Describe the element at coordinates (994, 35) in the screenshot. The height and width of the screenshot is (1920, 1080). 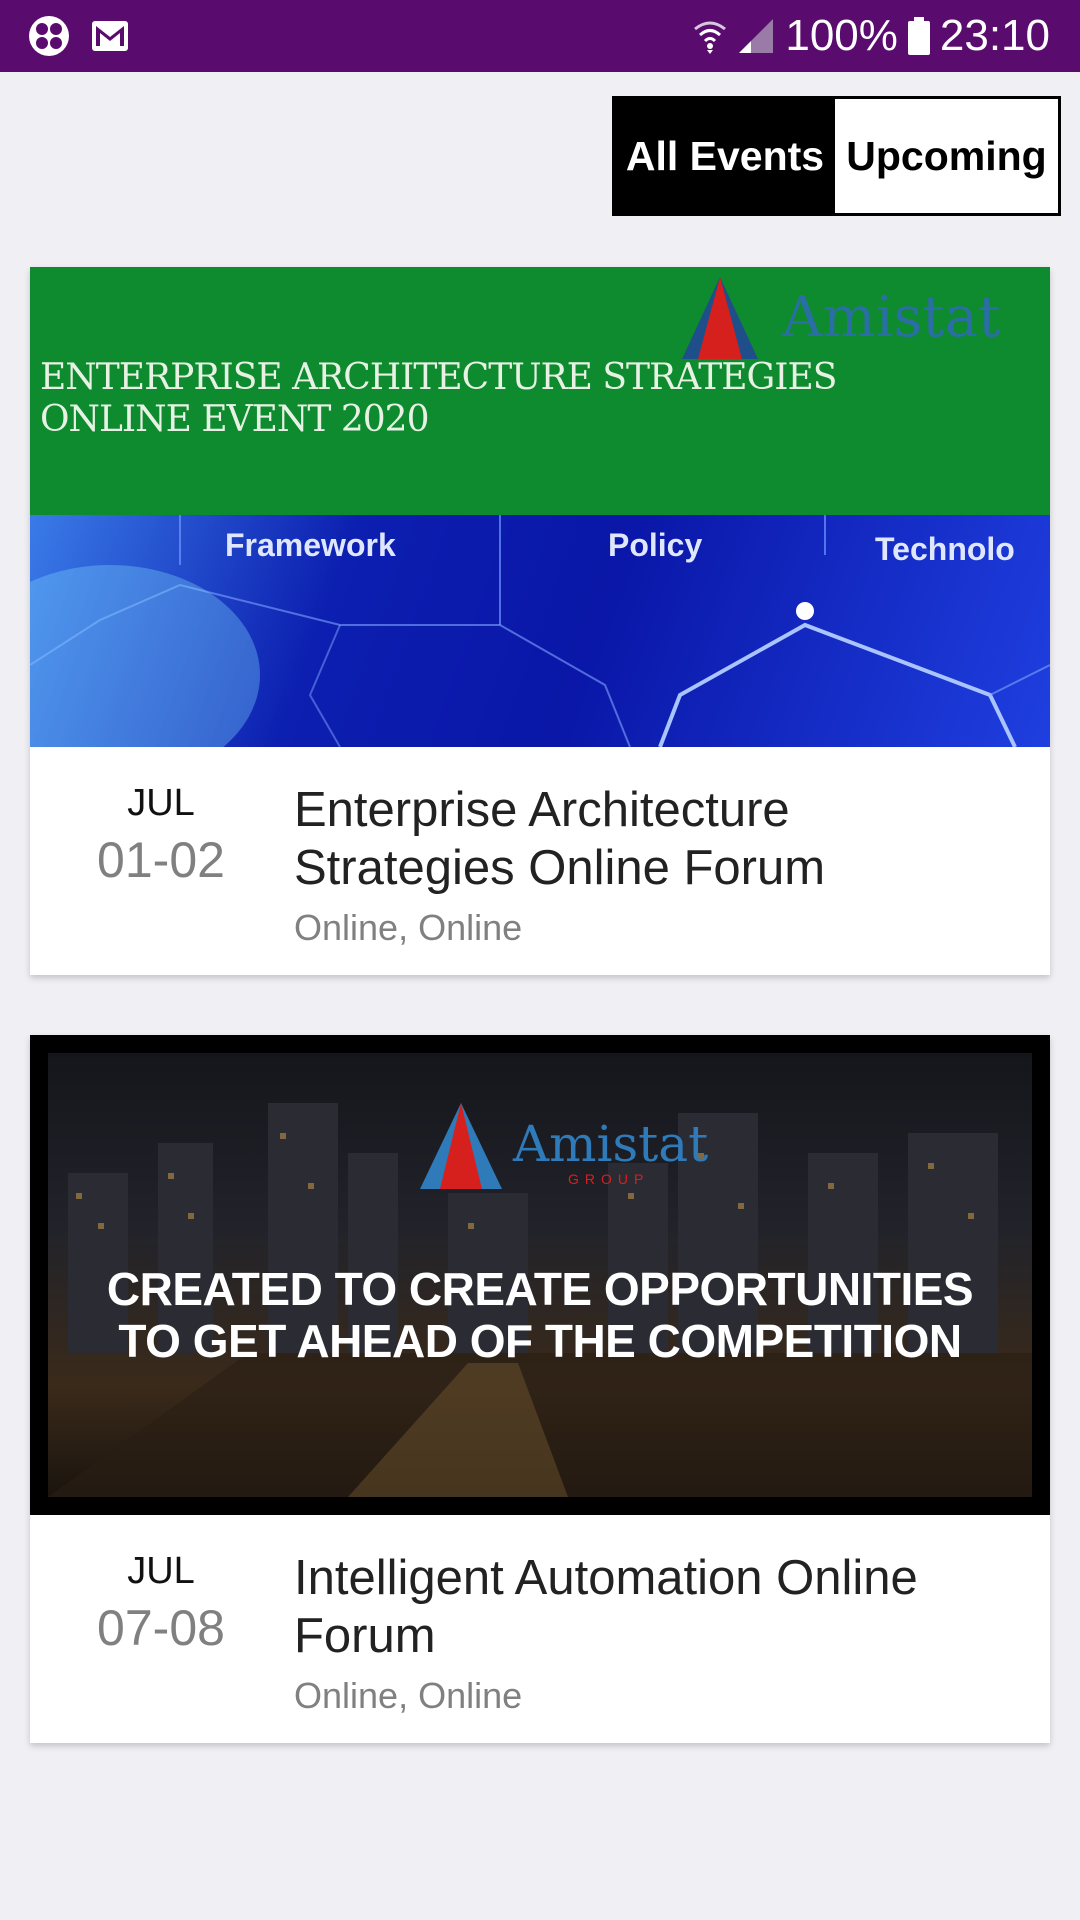
I see `clock: 23:10` at that location.